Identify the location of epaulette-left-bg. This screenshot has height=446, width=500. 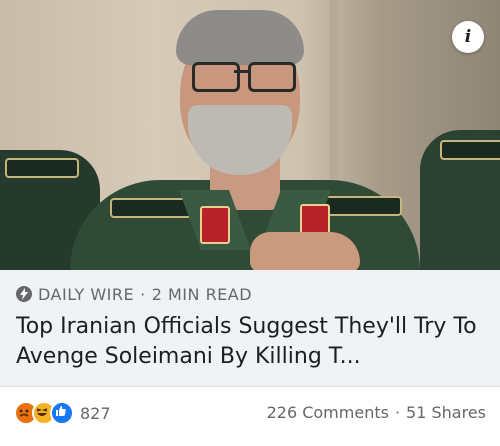
(42, 168).